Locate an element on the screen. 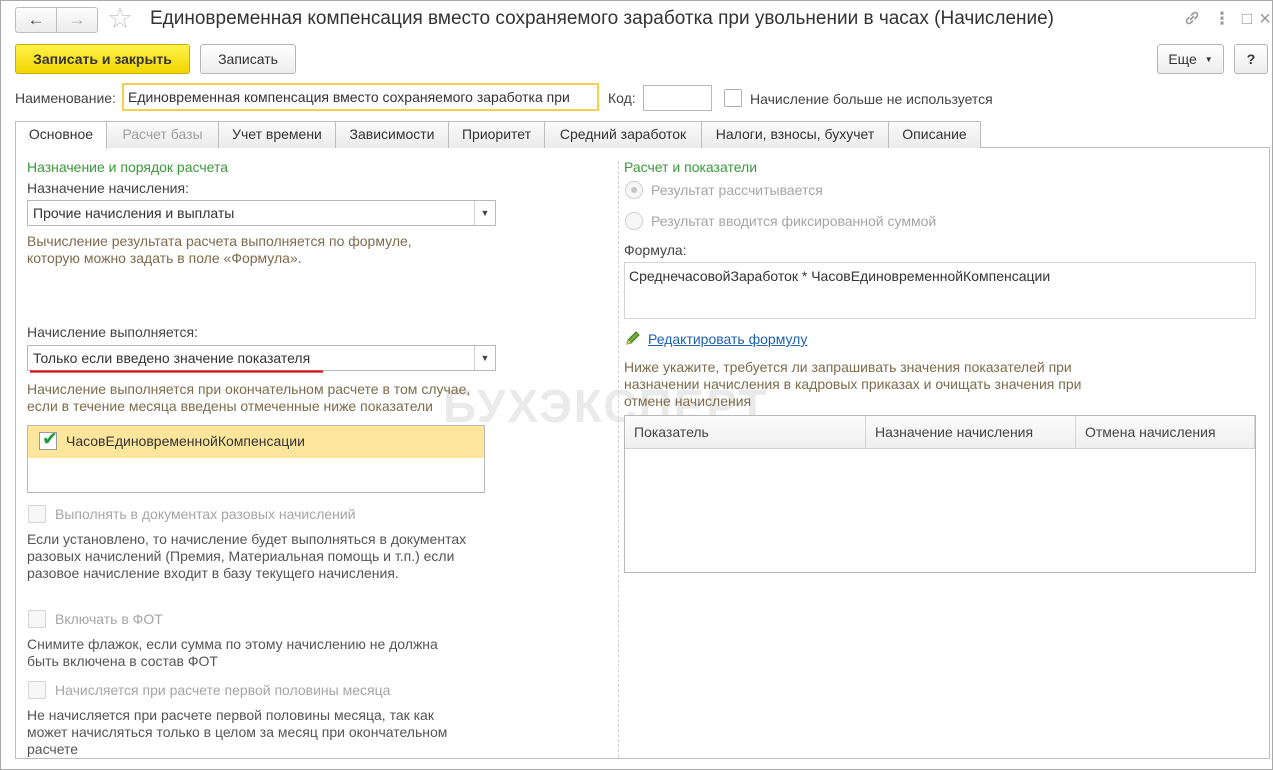 This screenshot has width=1273, height=770. forward-button: → is located at coordinates (77, 20).